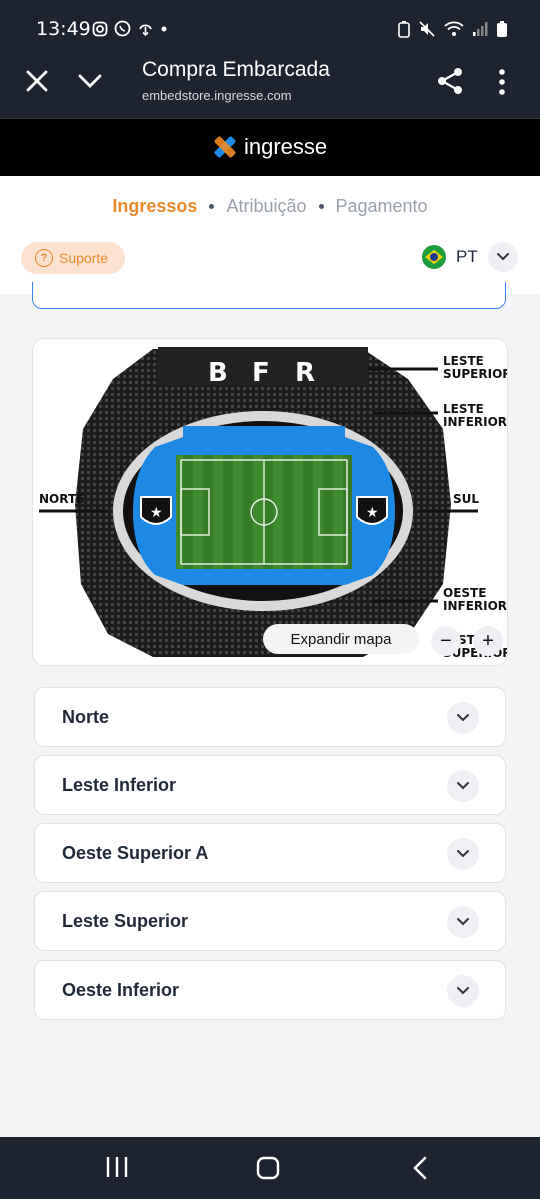 Image resolution: width=540 pixels, height=1199 pixels. I want to click on partial-input-field, so click(269, 295).